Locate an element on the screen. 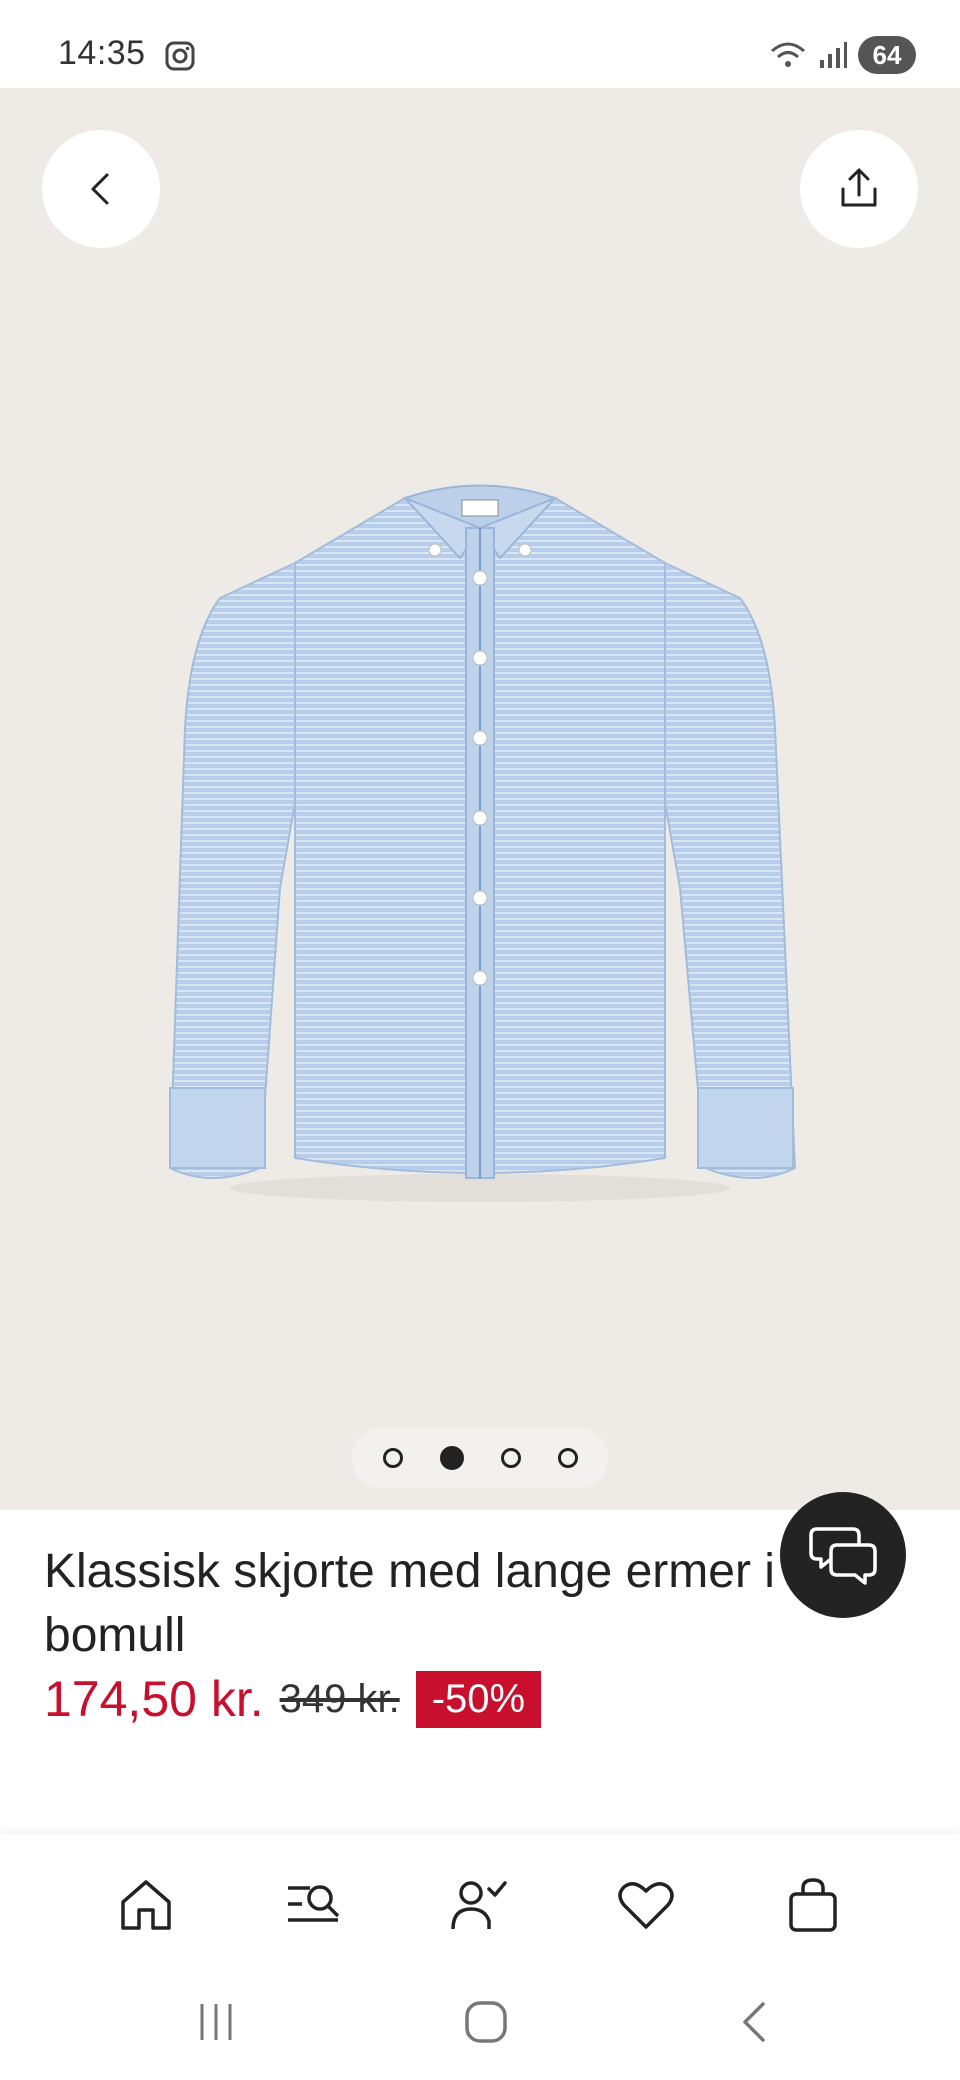 This screenshot has height=2080, width=960. sale-price: 174,50 kr. is located at coordinates (154, 1699).